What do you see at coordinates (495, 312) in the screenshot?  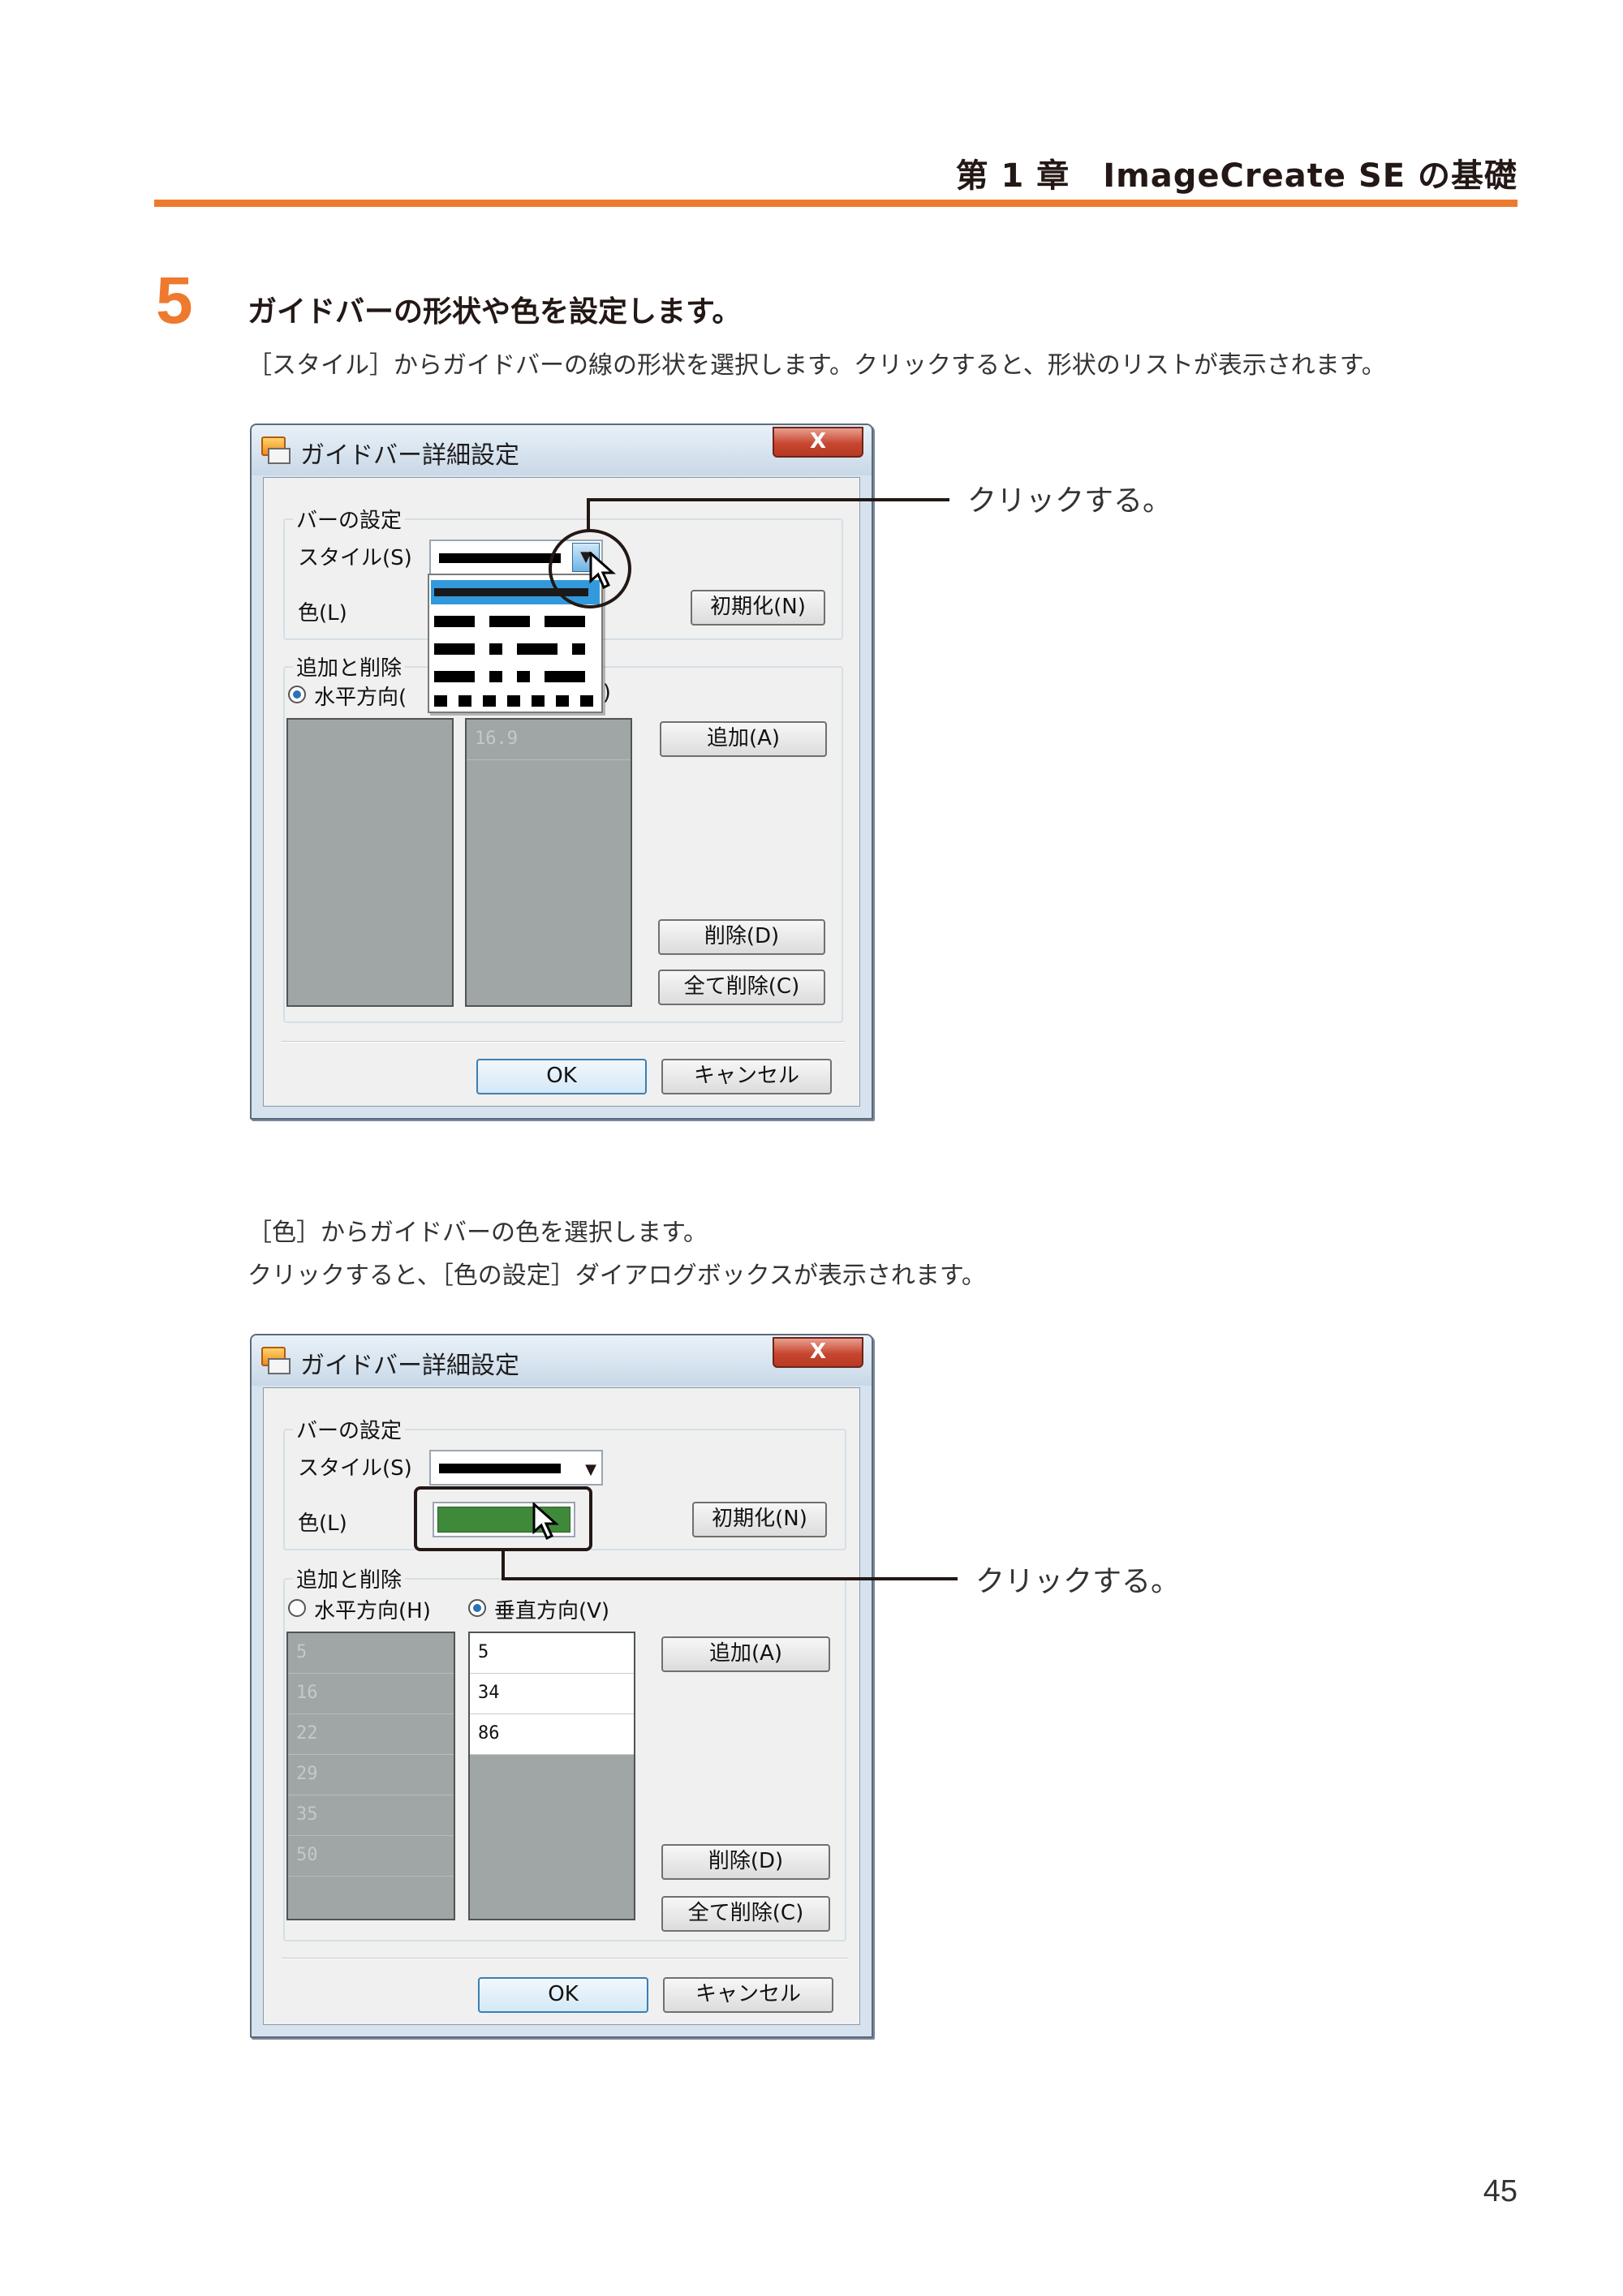 I see `step-heading: ガイドバーの形状や色を設定します。` at bounding box center [495, 312].